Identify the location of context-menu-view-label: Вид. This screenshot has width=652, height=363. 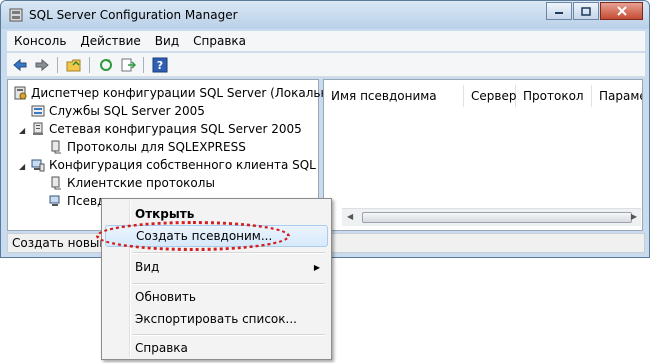
(147, 267).